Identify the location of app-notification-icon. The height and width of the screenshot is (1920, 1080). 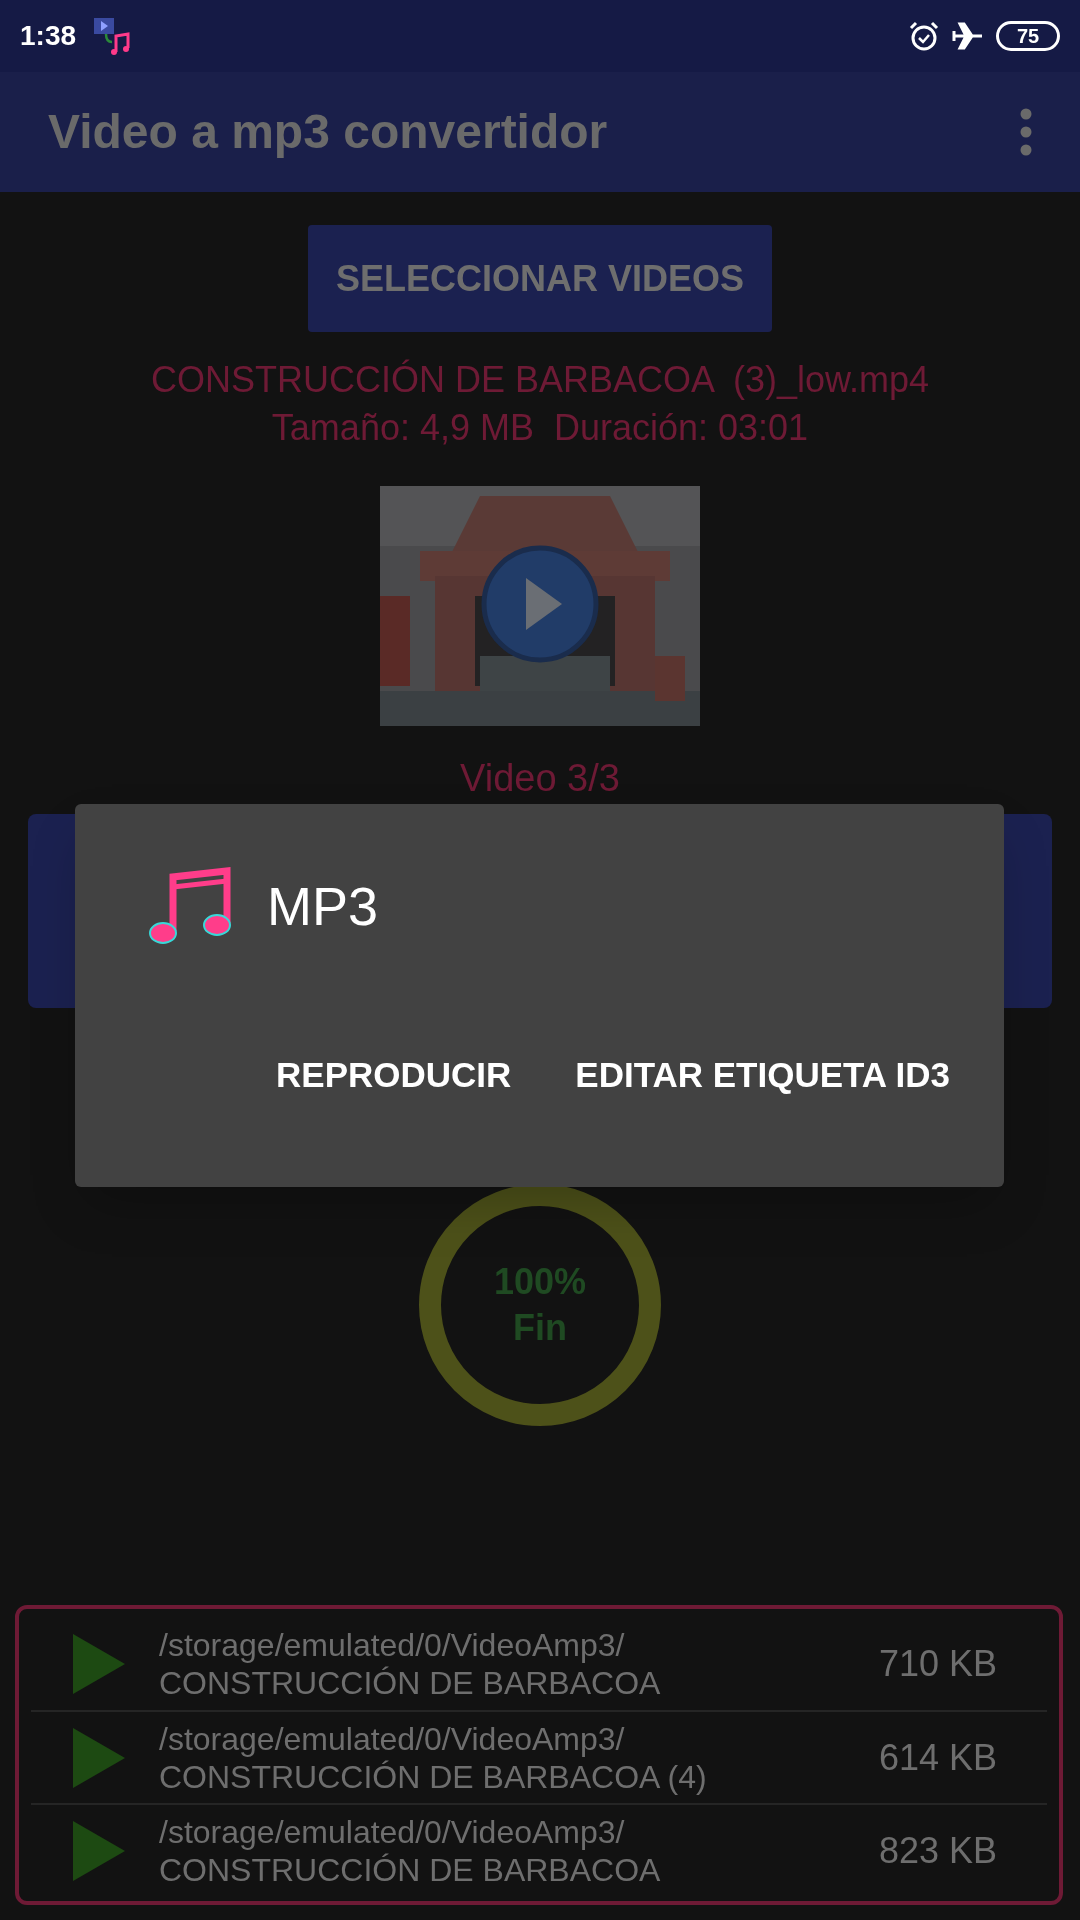
(112, 36).